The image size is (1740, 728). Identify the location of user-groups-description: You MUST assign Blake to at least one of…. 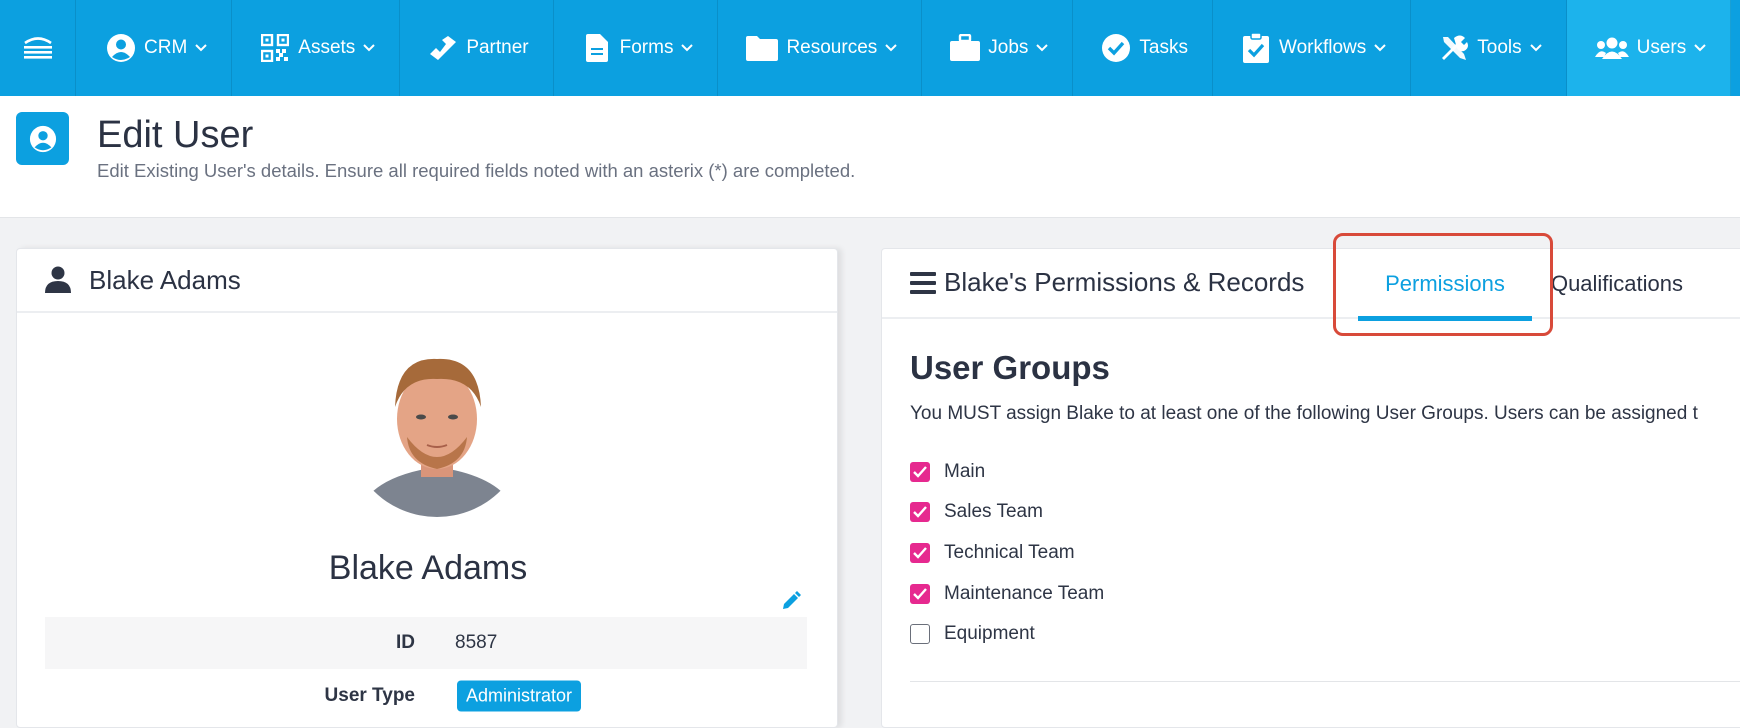
(1304, 413).